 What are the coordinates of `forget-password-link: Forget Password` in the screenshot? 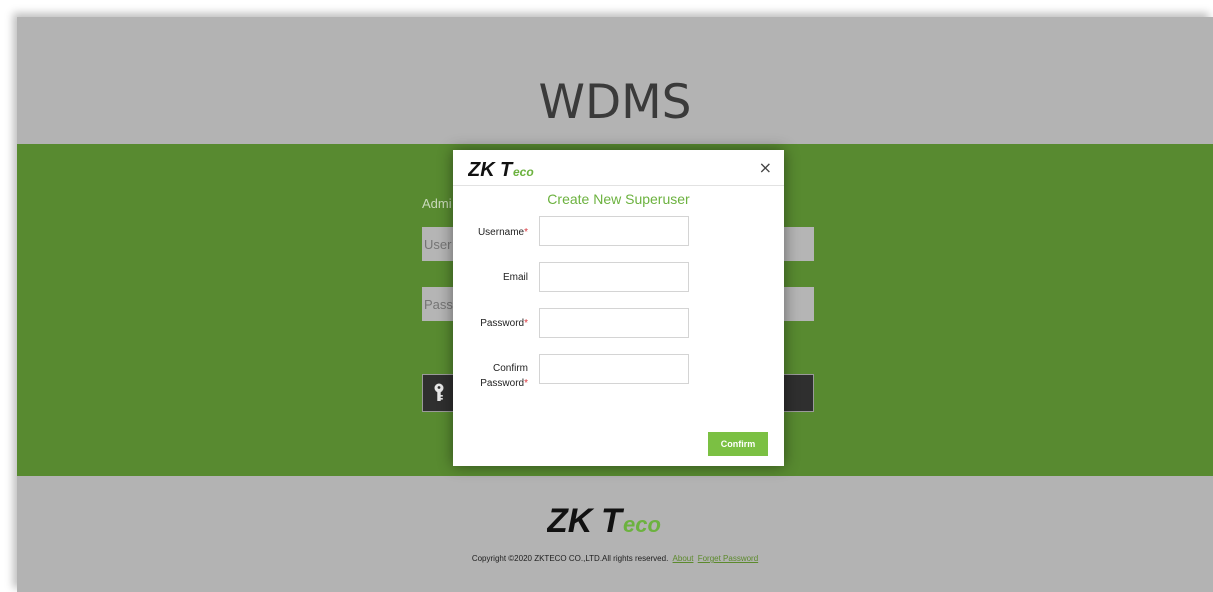 It's located at (728, 558).